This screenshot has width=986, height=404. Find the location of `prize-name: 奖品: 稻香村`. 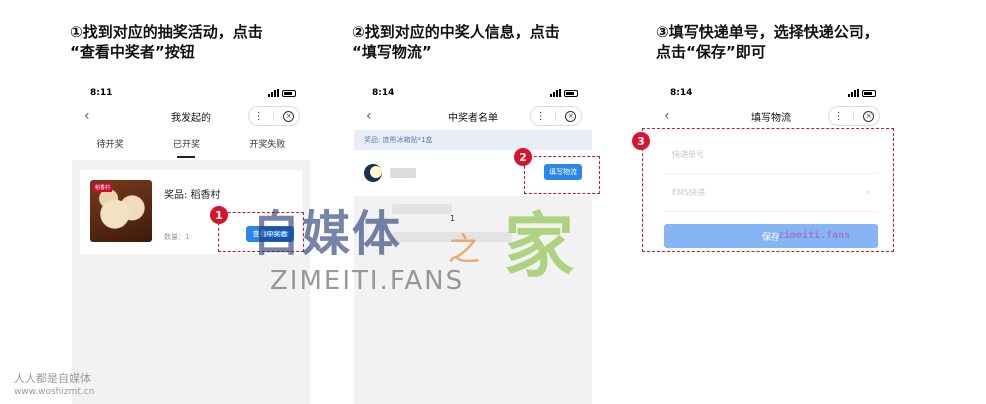

prize-name: 奖品: 稻香村 is located at coordinates (192, 195).